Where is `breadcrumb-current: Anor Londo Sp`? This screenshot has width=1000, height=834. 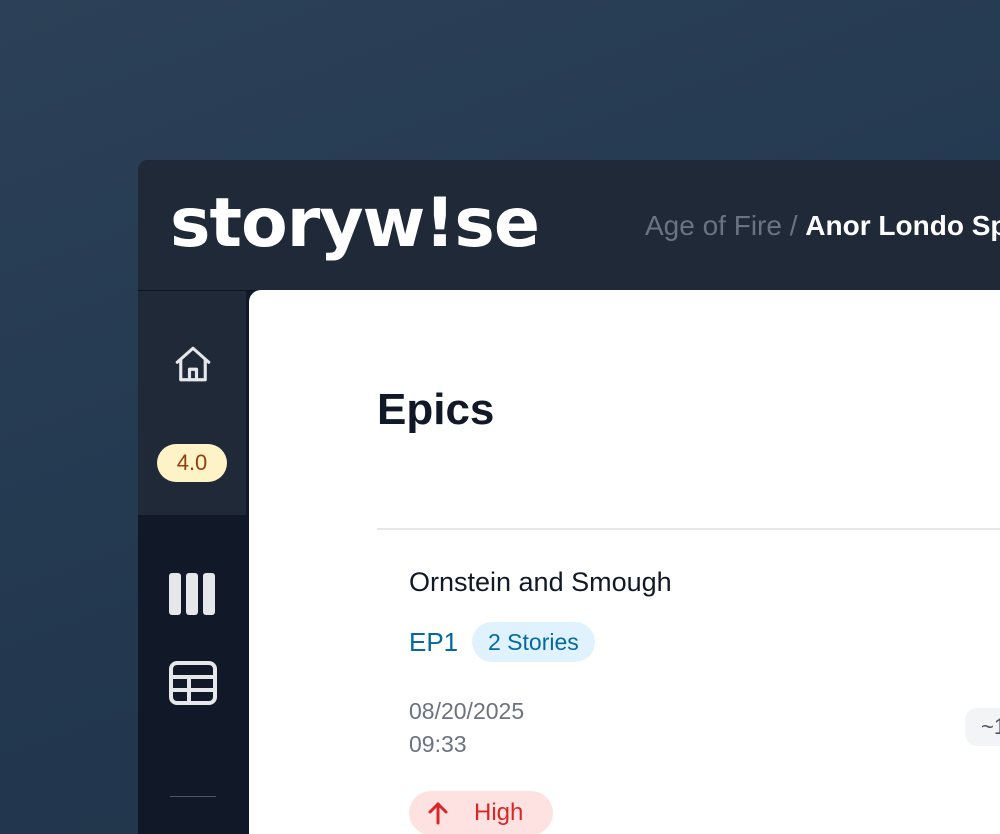
breadcrumb-current: Anor Londo Sp is located at coordinates (902, 225).